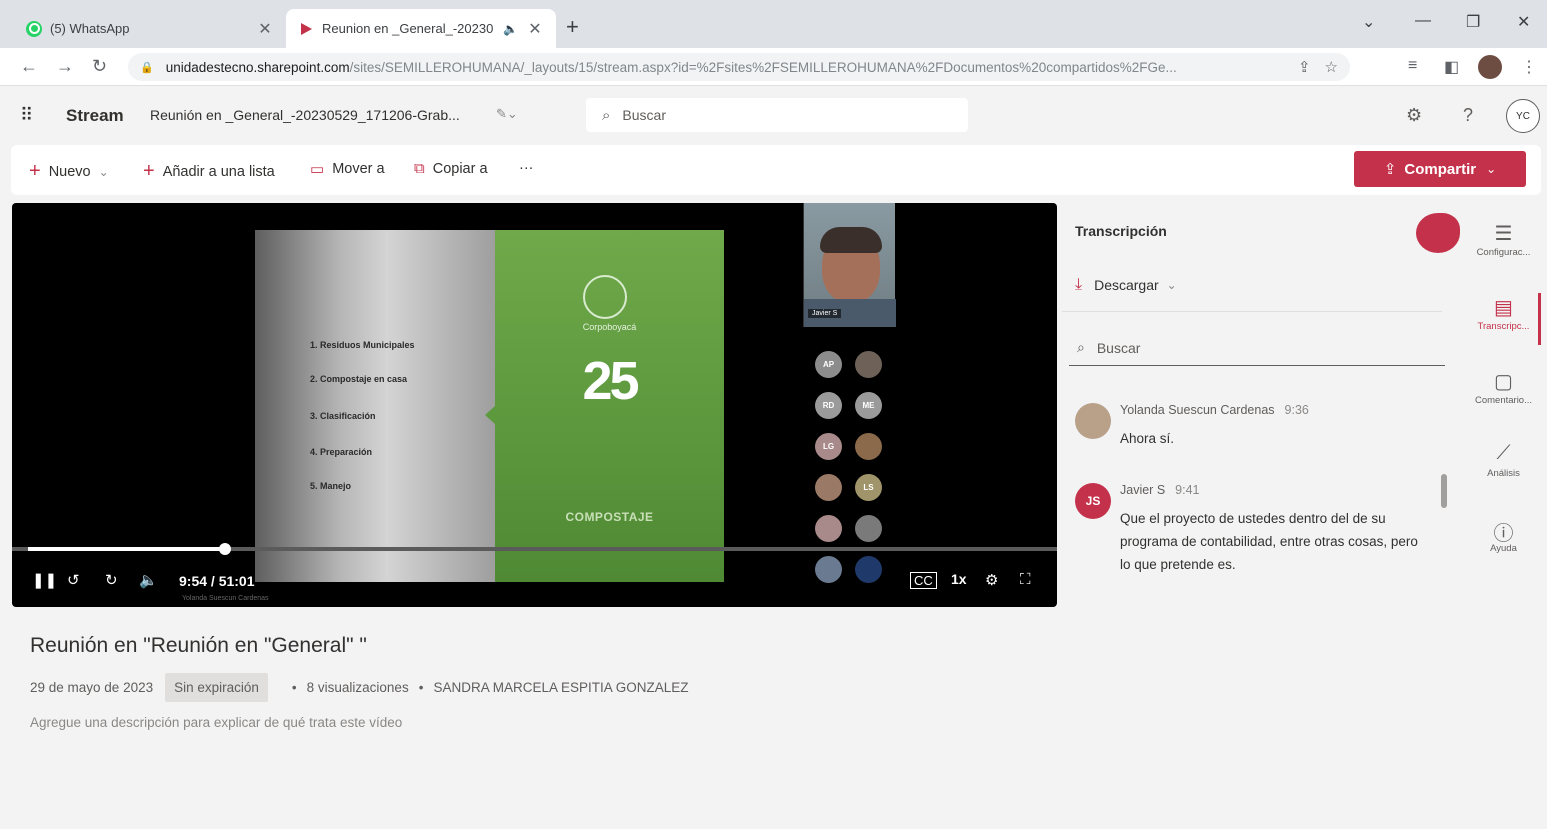  Describe the element at coordinates (526, 168) in the screenshot. I see `more-commands-button: ···` at that location.